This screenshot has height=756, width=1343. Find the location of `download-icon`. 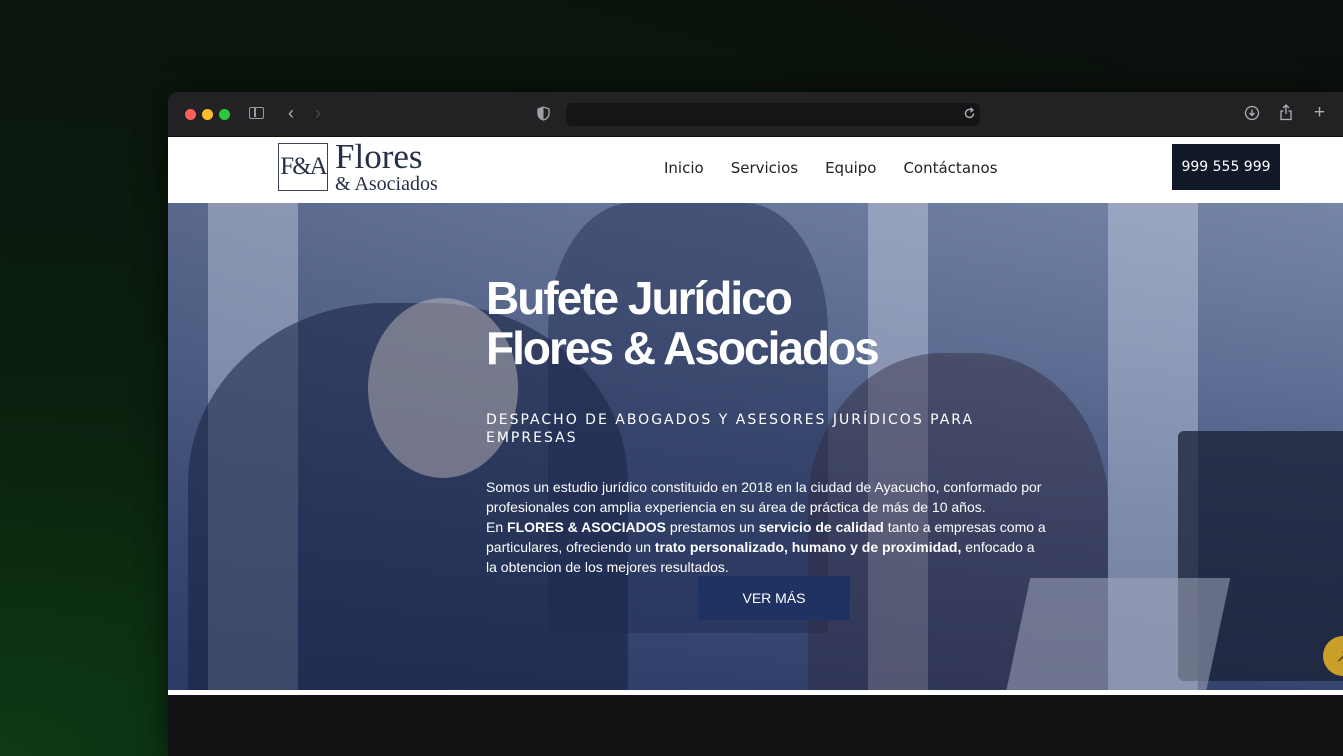

download-icon is located at coordinates (1252, 113).